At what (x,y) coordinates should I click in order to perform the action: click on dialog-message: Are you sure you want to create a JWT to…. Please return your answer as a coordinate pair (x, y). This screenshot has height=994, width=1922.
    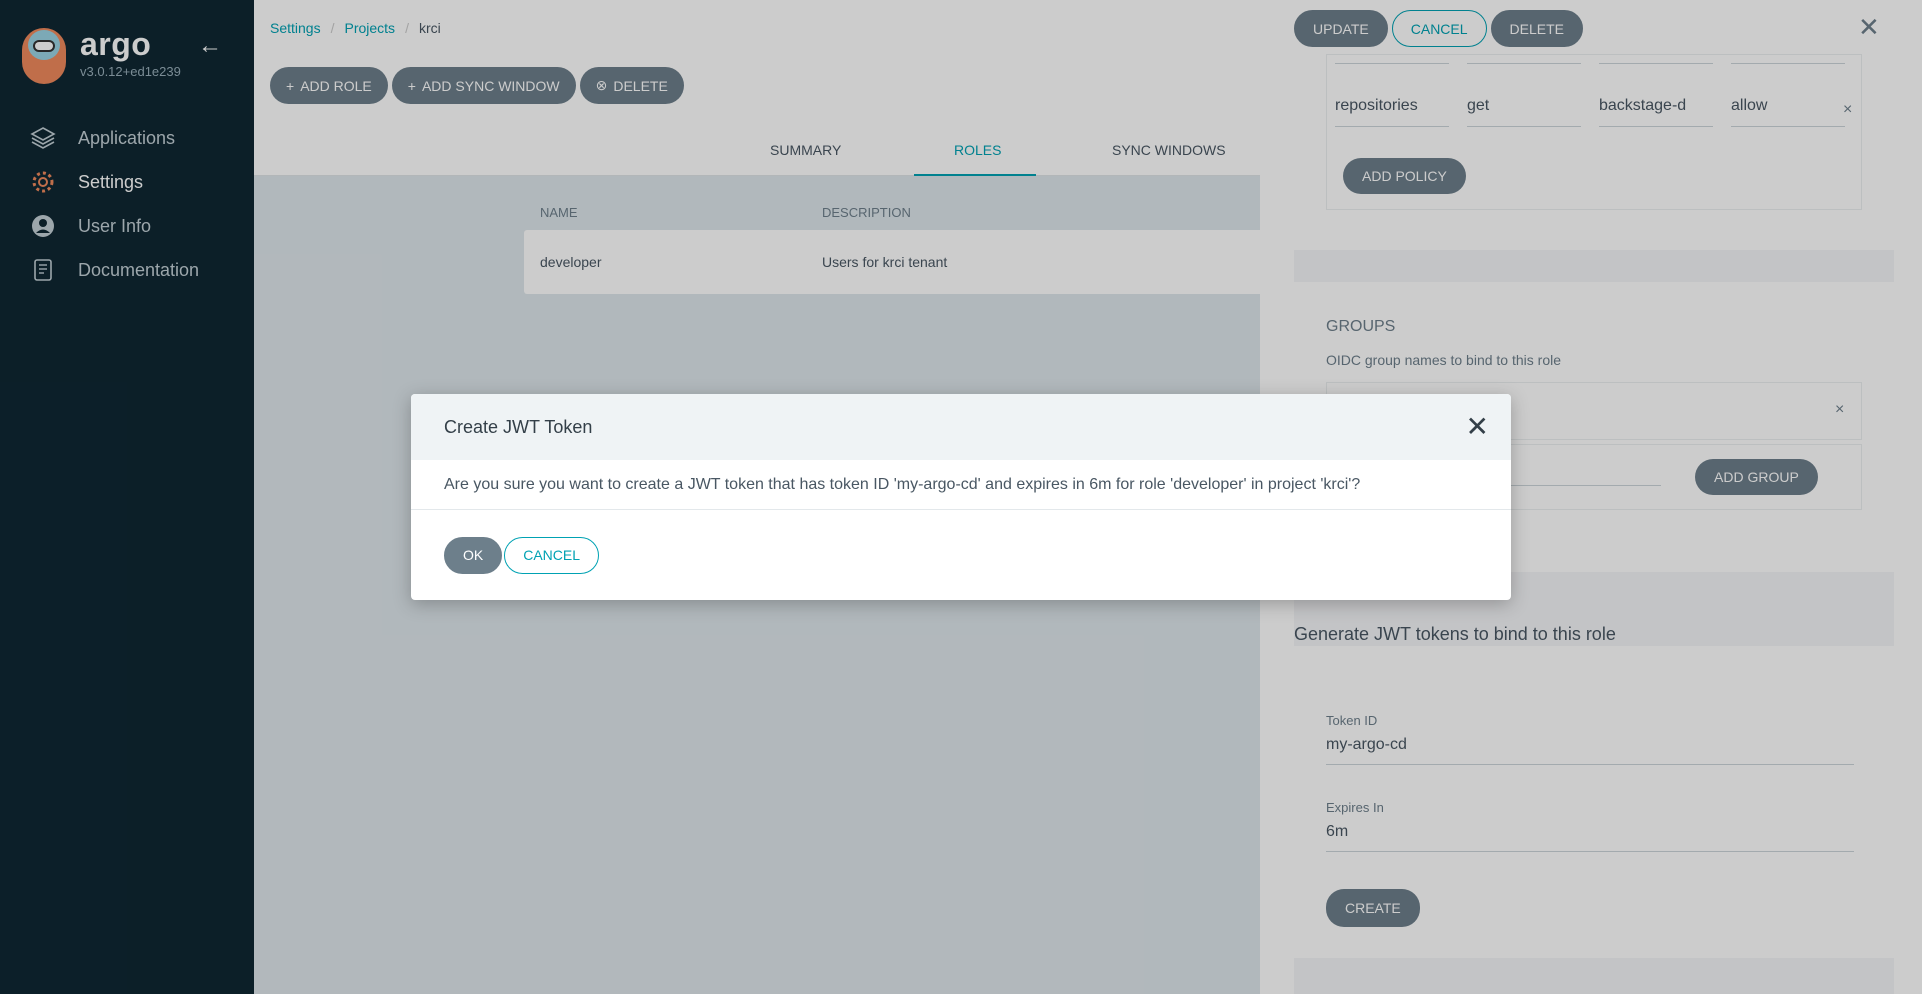
    Looking at the image, I should click on (961, 485).